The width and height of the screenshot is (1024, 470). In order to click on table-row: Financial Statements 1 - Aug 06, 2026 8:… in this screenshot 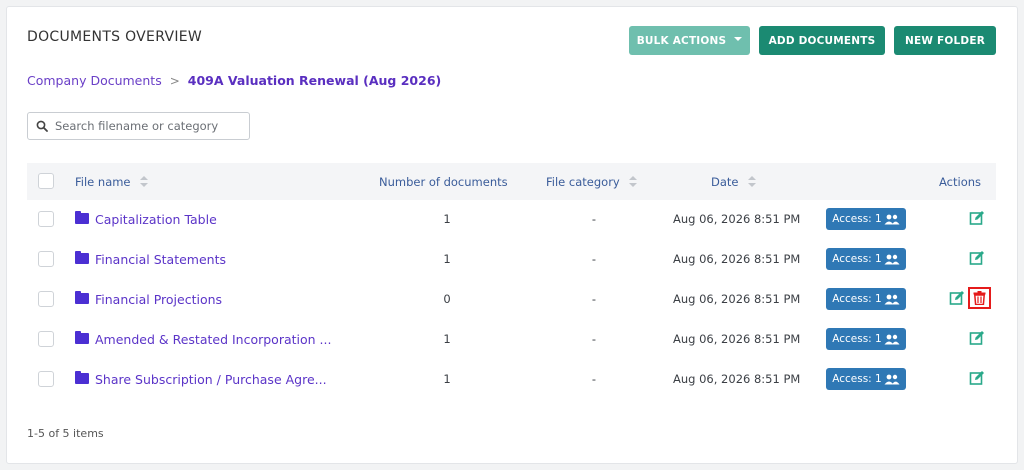, I will do `click(511, 259)`.